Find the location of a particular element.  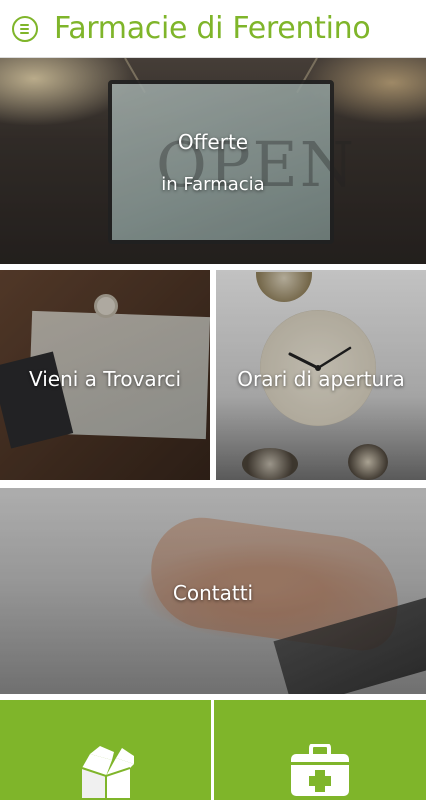

menu-circle-icon is located at coordinates (25, 28).